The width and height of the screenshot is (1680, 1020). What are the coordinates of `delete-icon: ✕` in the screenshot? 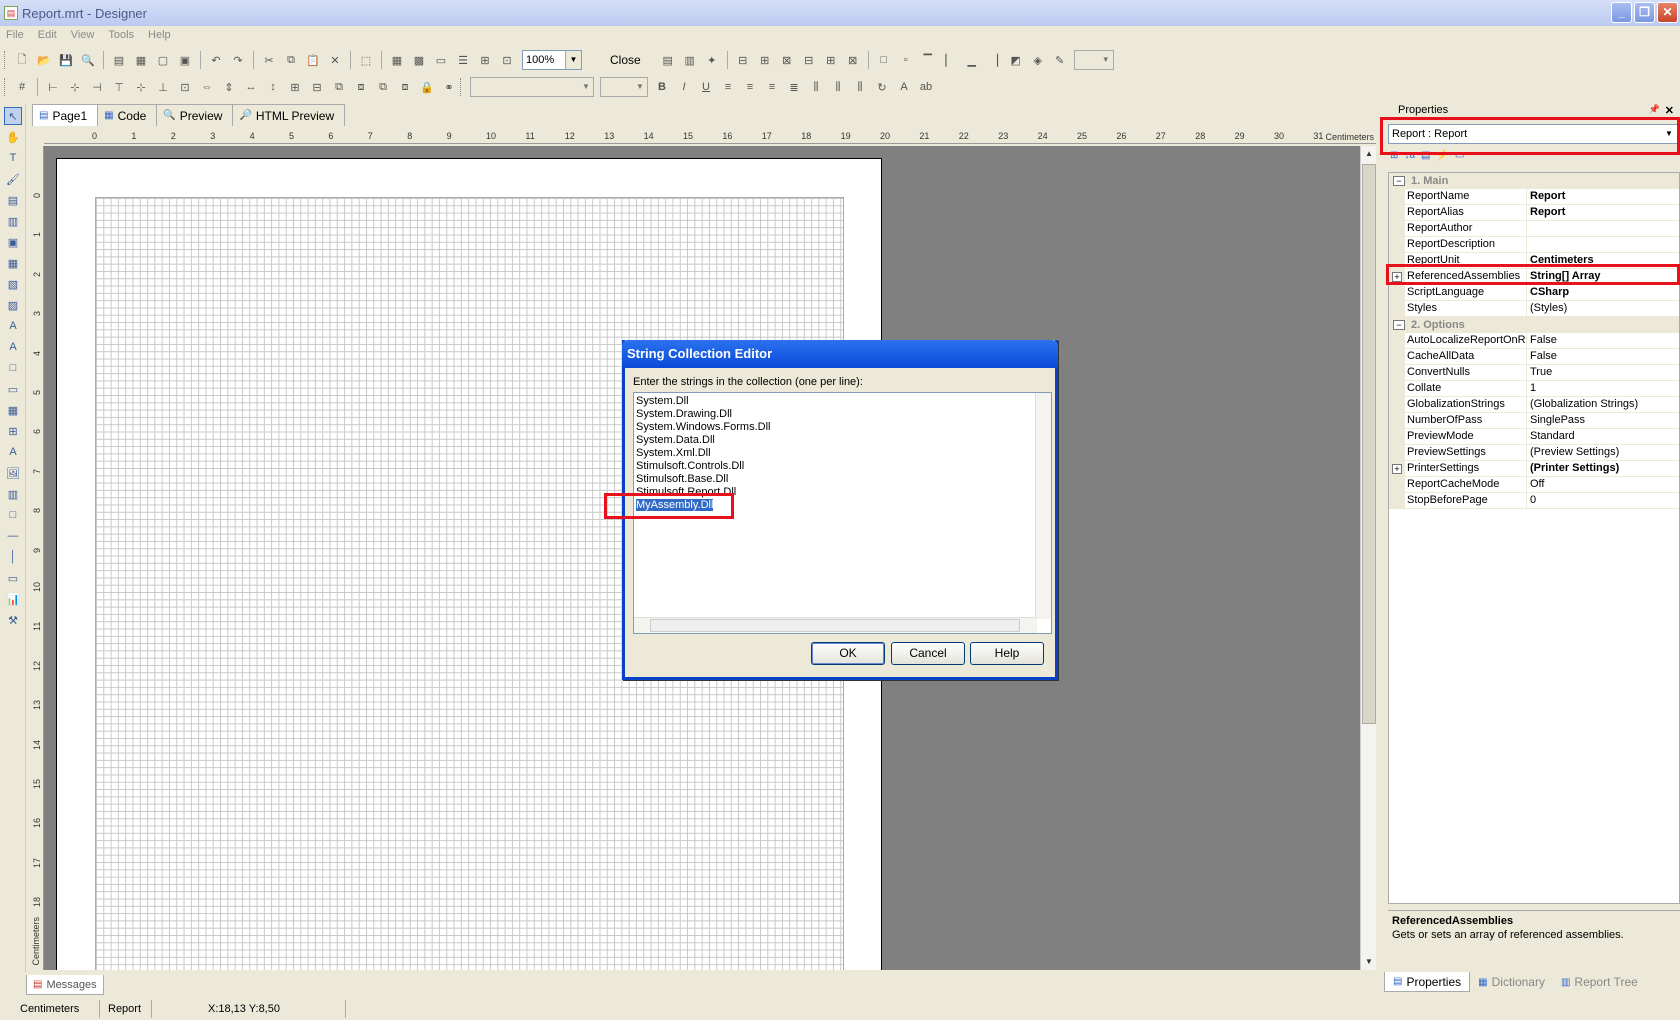 It's located at (335, 60).